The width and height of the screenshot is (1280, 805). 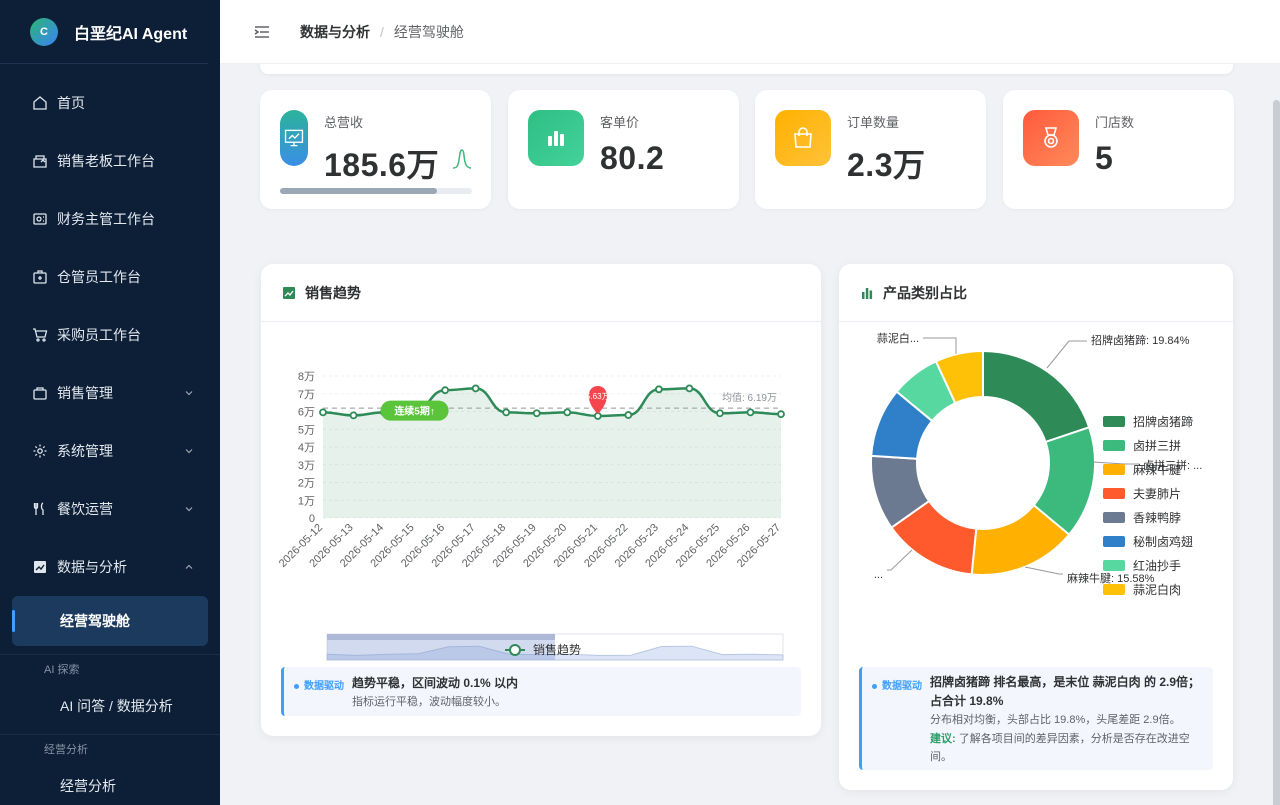 I want to click on stat-card-stores: 门店数 5, so click(x=1118, y=149).